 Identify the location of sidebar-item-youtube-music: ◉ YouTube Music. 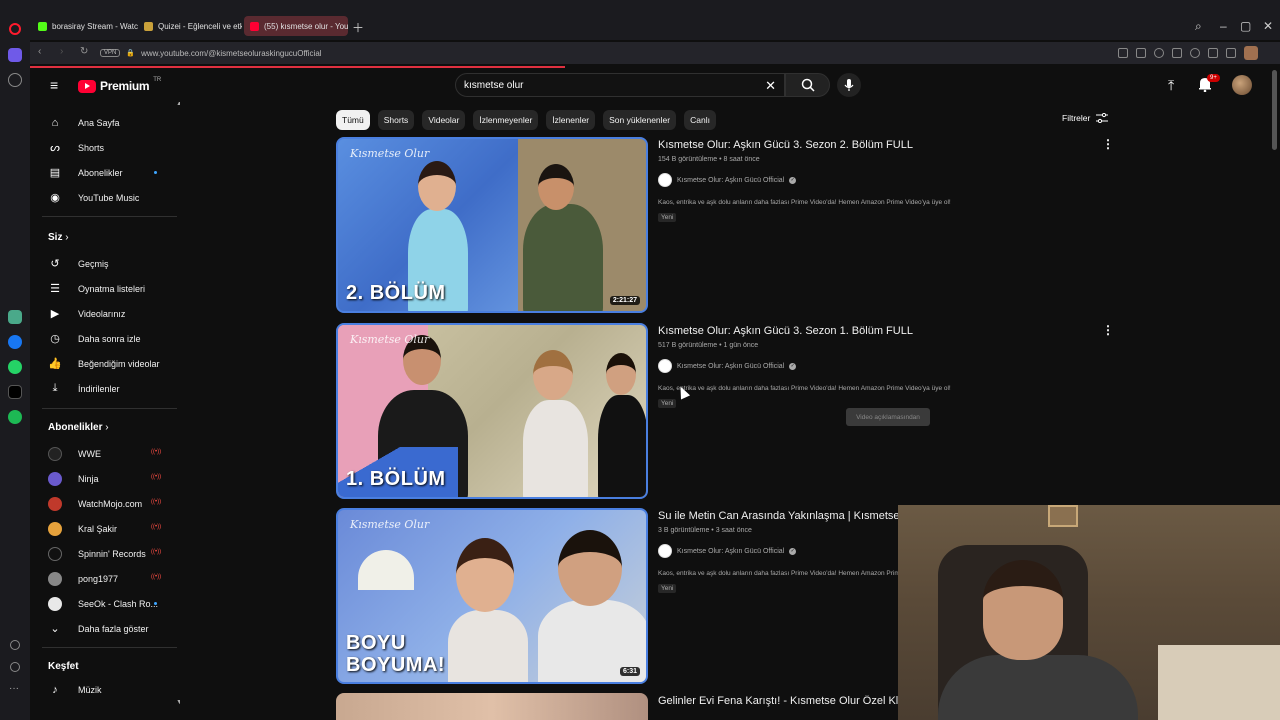
(105, 197).